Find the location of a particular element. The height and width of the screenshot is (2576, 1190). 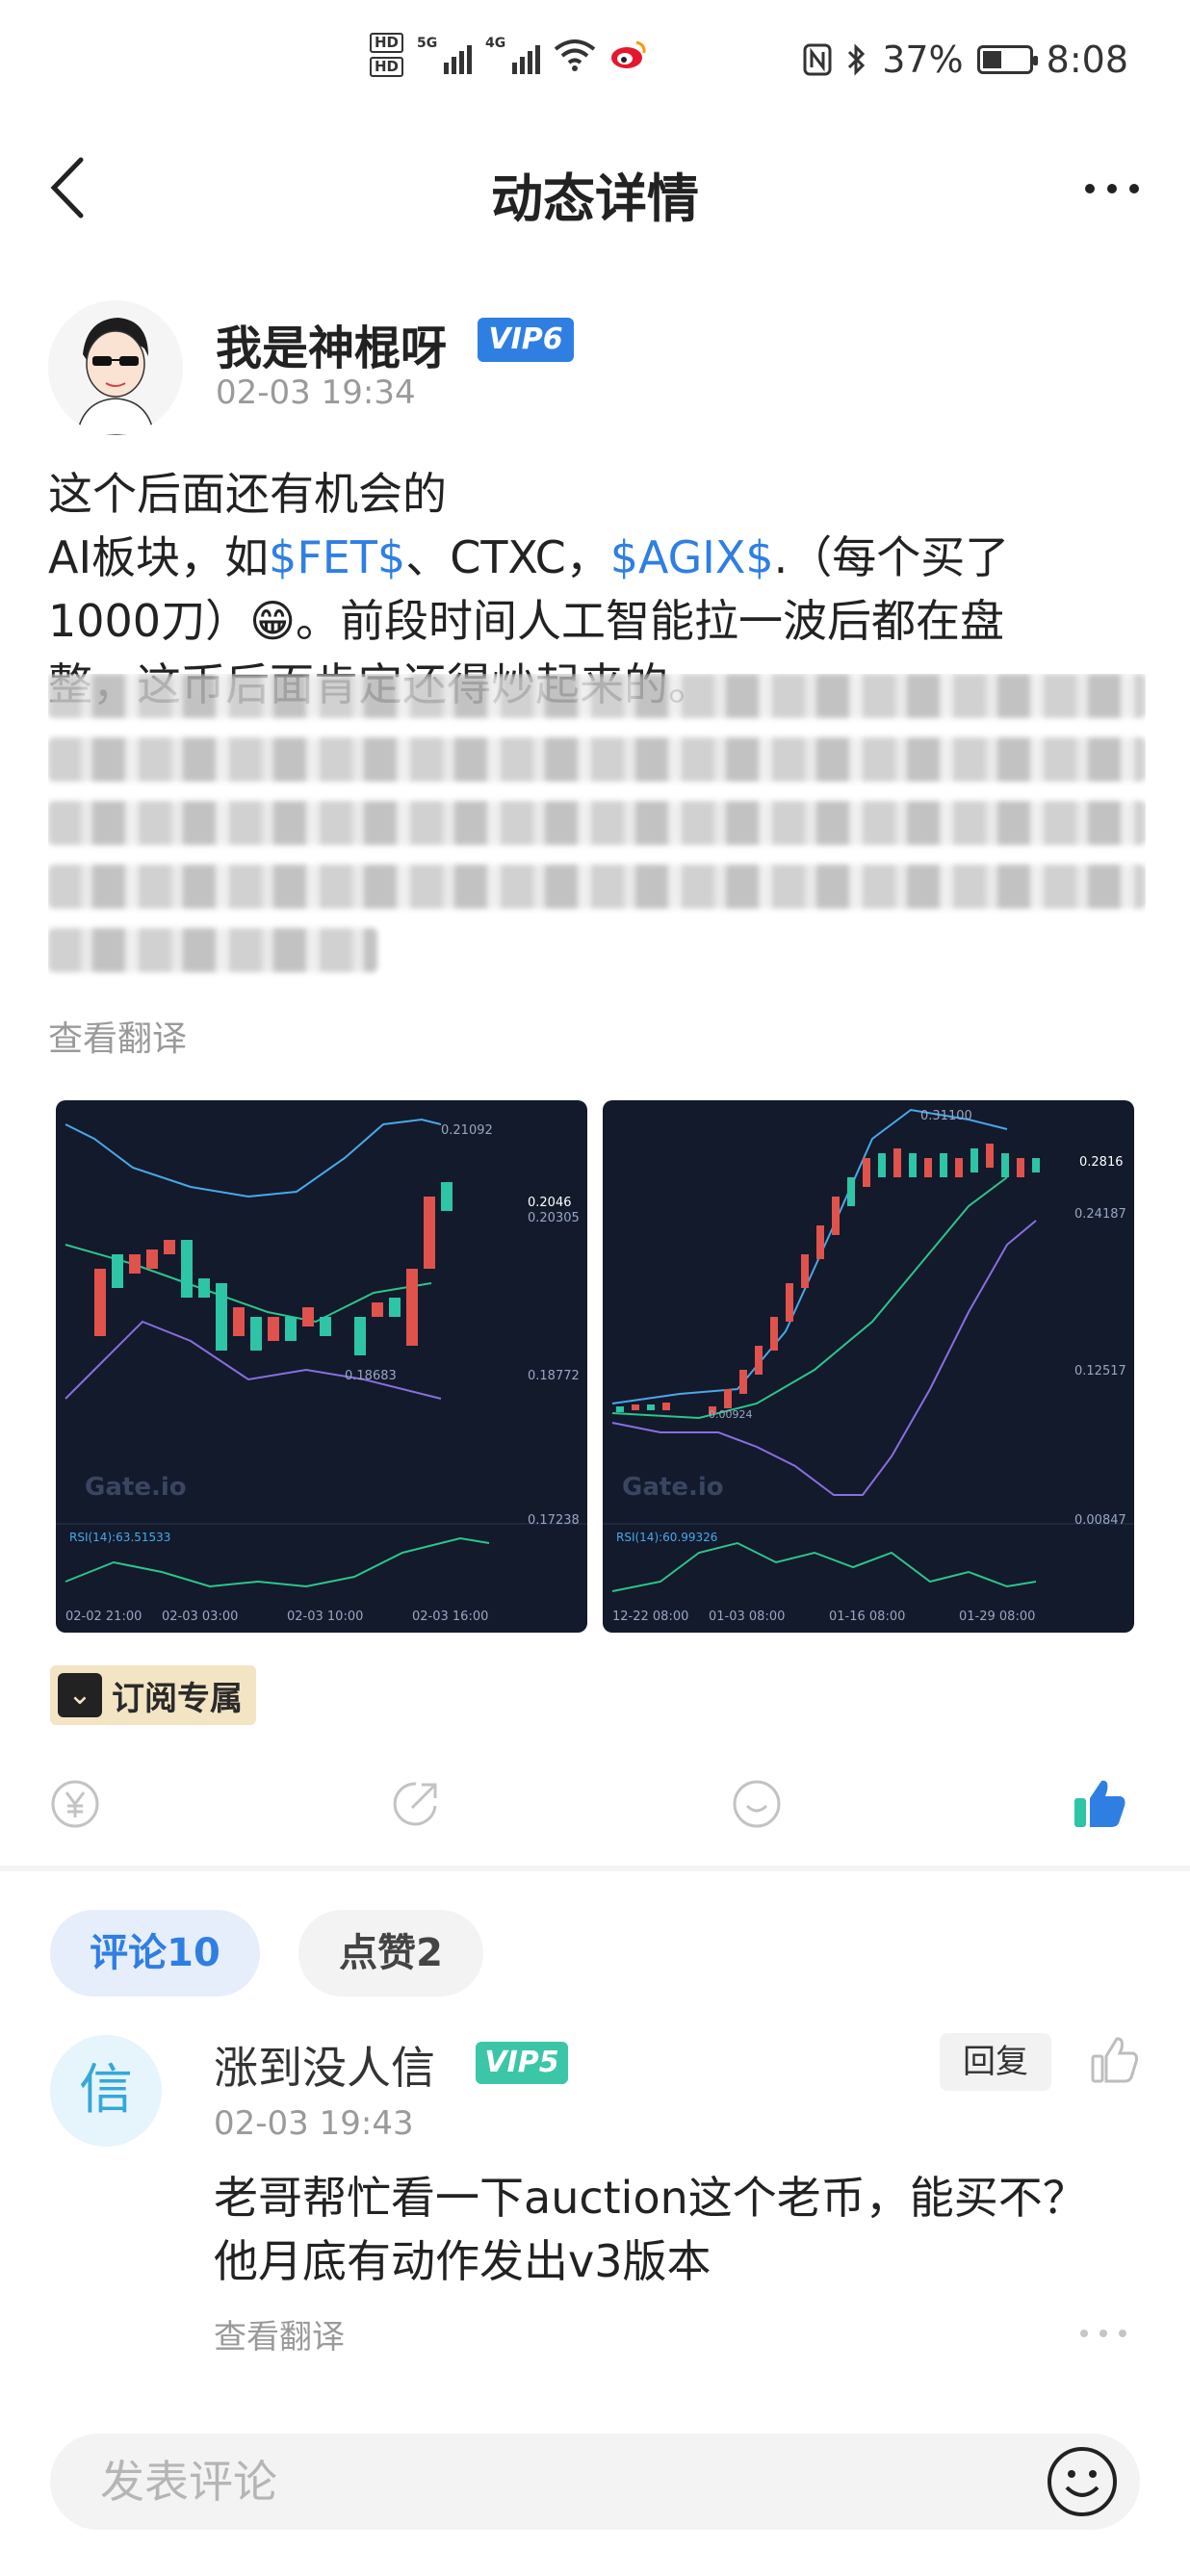

x-axis-label: 02-03 10:00 is located at coordinates (325, 1617).